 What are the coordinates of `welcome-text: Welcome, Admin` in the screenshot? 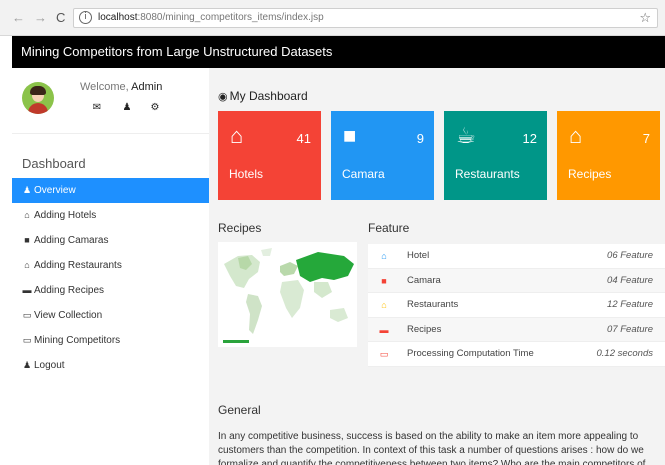 It's located at (121, 87).